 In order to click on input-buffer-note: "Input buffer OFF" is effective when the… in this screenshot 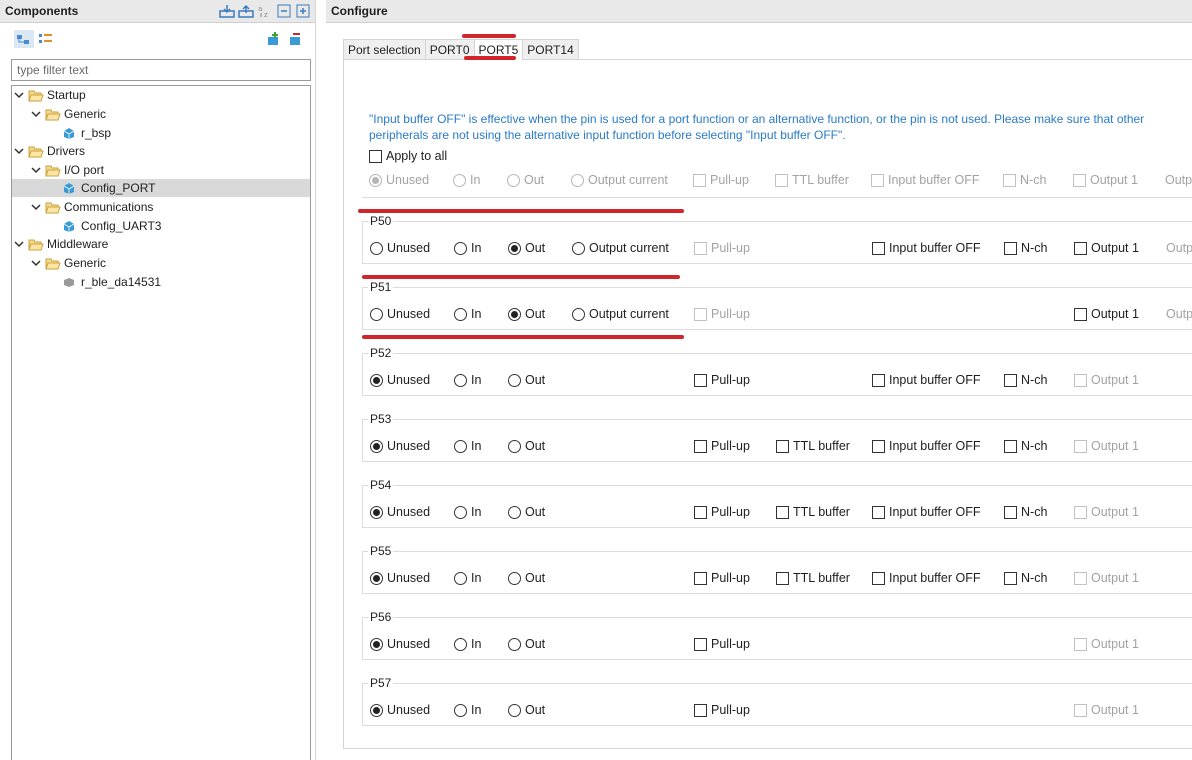, I will do `click(757, 127)`.